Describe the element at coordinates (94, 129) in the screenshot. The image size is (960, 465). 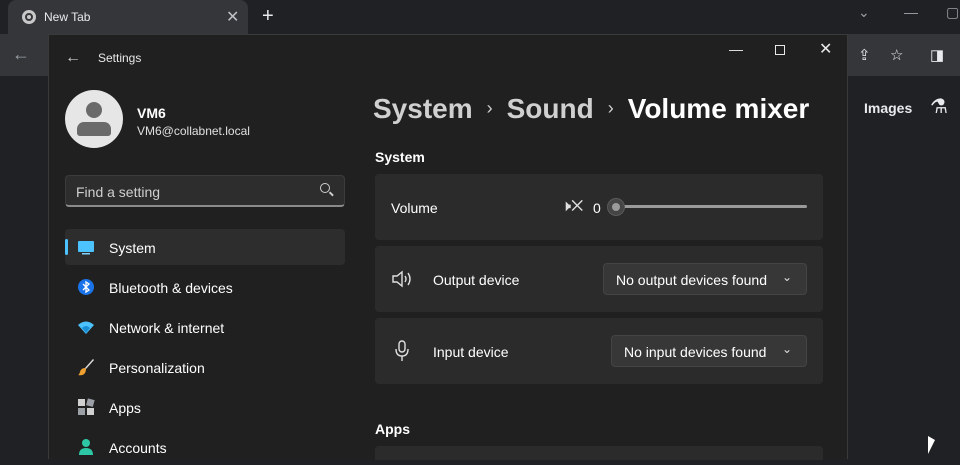
I see `avatar-body` at that location.